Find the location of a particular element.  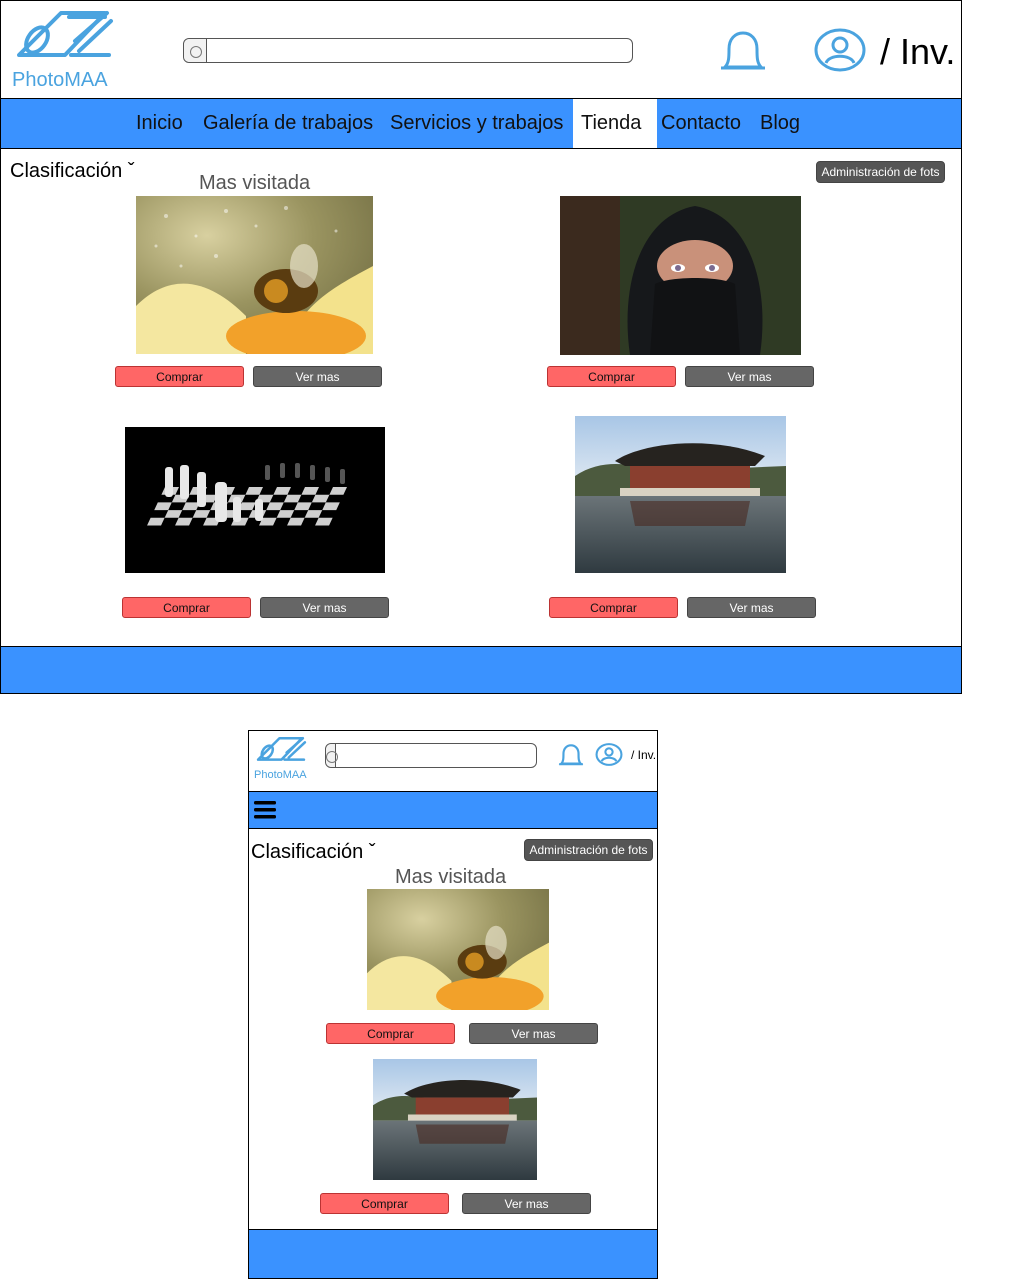

nav-item-inicio: Inicio is located at coordinates (159, 123).